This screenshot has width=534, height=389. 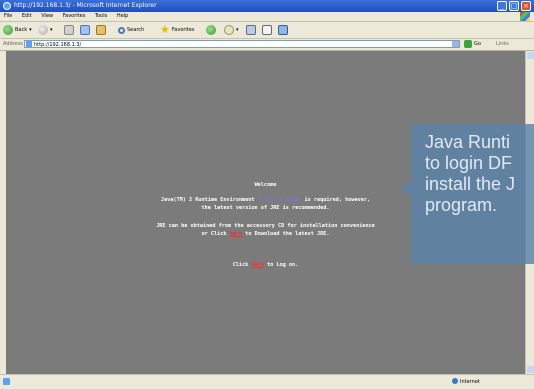 I want to click on login-text-b: to Log on., so click(x=281, y=265).